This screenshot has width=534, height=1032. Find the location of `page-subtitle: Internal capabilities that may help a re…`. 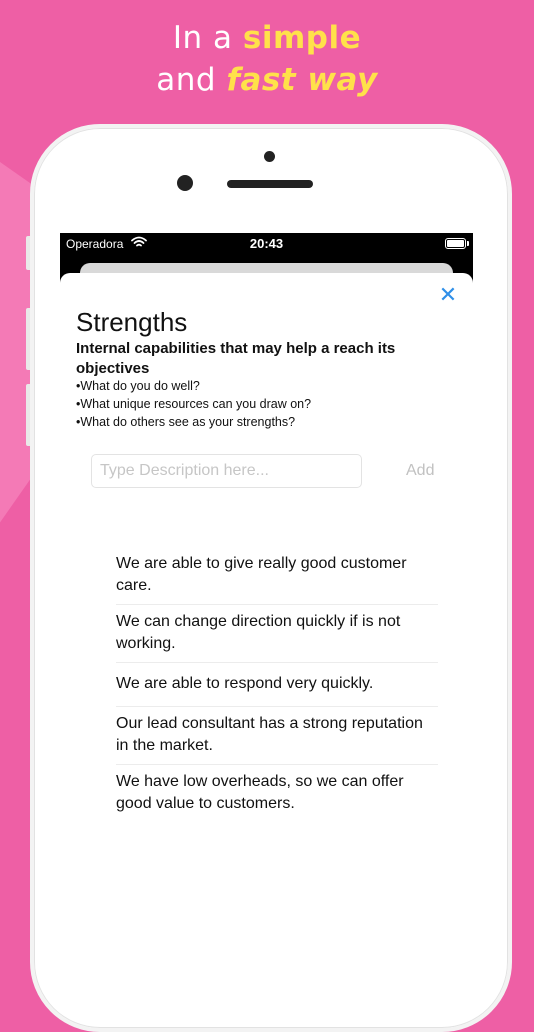

page-subtitle: Internal capabilities that may help a re… is located at coordinates (236, 358).